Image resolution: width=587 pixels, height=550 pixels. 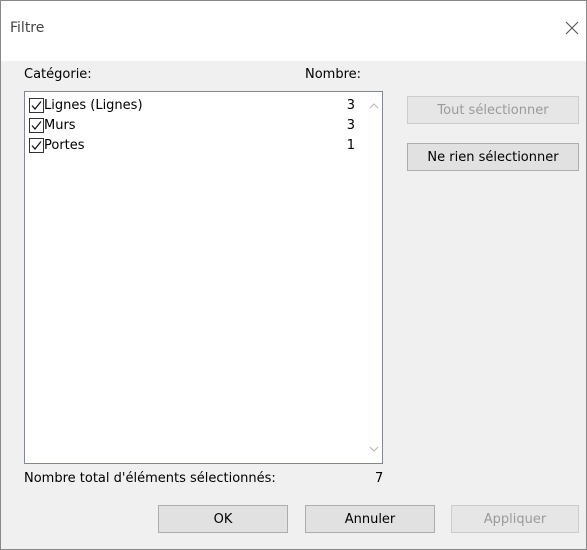 What do you see at coordinates (194, 126) in the screenshot?
I see `list-item: Murs 3` at bounding box center [194, 126].